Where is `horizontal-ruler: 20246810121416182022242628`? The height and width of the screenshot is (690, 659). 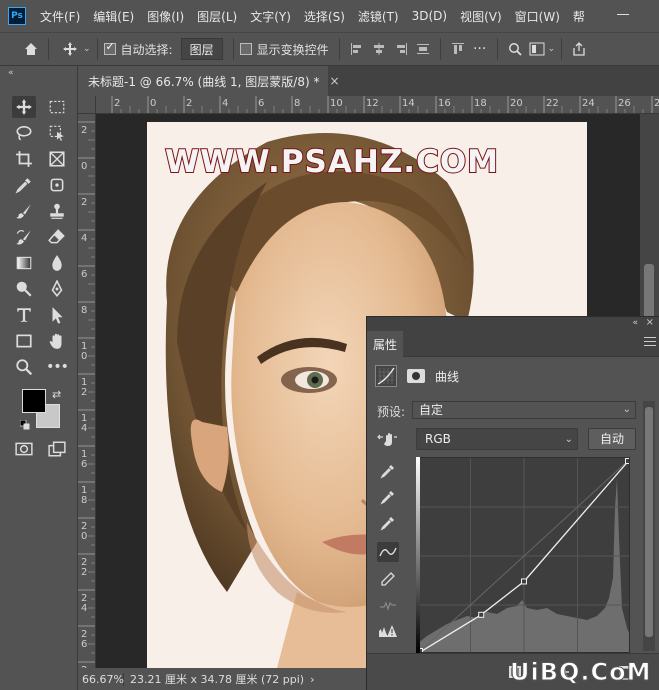 horizontal-ruler: 20246810121416182022242628 is located at coordinates (377, 105).